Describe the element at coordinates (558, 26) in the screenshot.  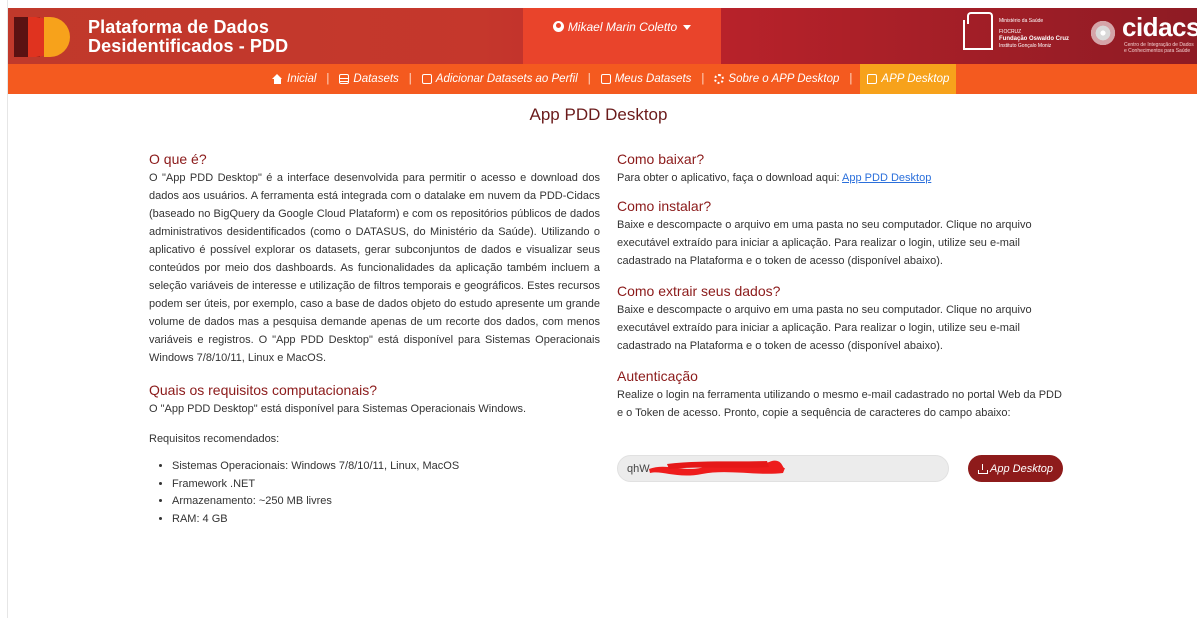
I see `user-avatar-icon` at that location.